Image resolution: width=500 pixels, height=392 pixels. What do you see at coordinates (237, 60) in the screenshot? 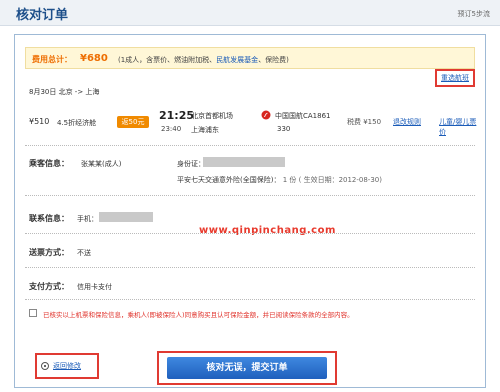
I see `dev-fund-link: 民航发展基金` at bounding box center [237, 60].